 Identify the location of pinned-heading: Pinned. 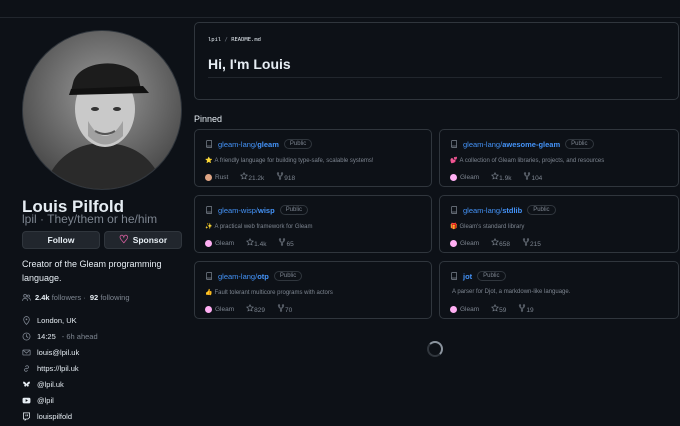
(208, 119).